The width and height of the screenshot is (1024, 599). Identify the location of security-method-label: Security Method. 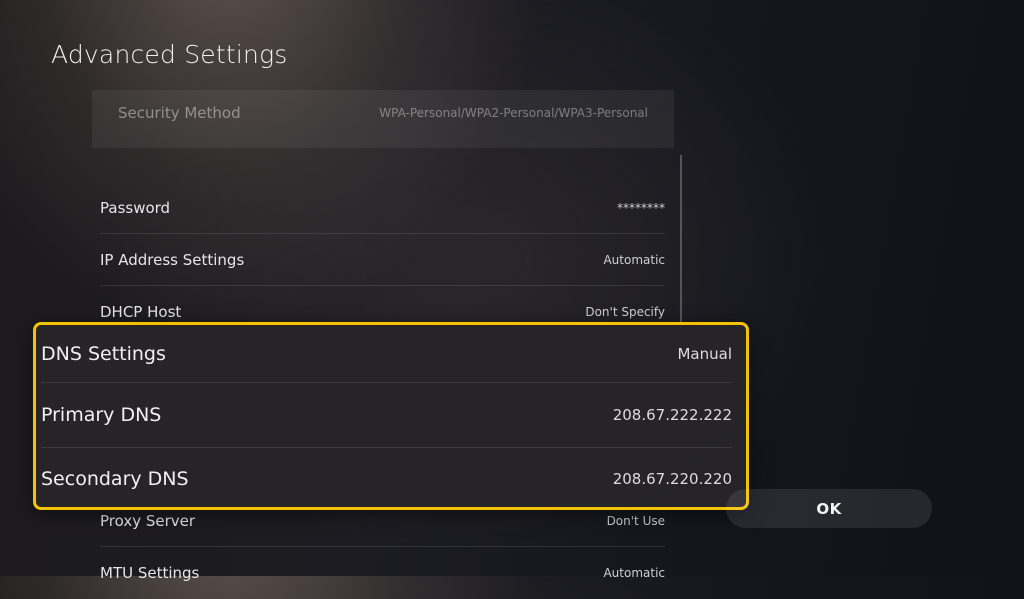
(179, 113).